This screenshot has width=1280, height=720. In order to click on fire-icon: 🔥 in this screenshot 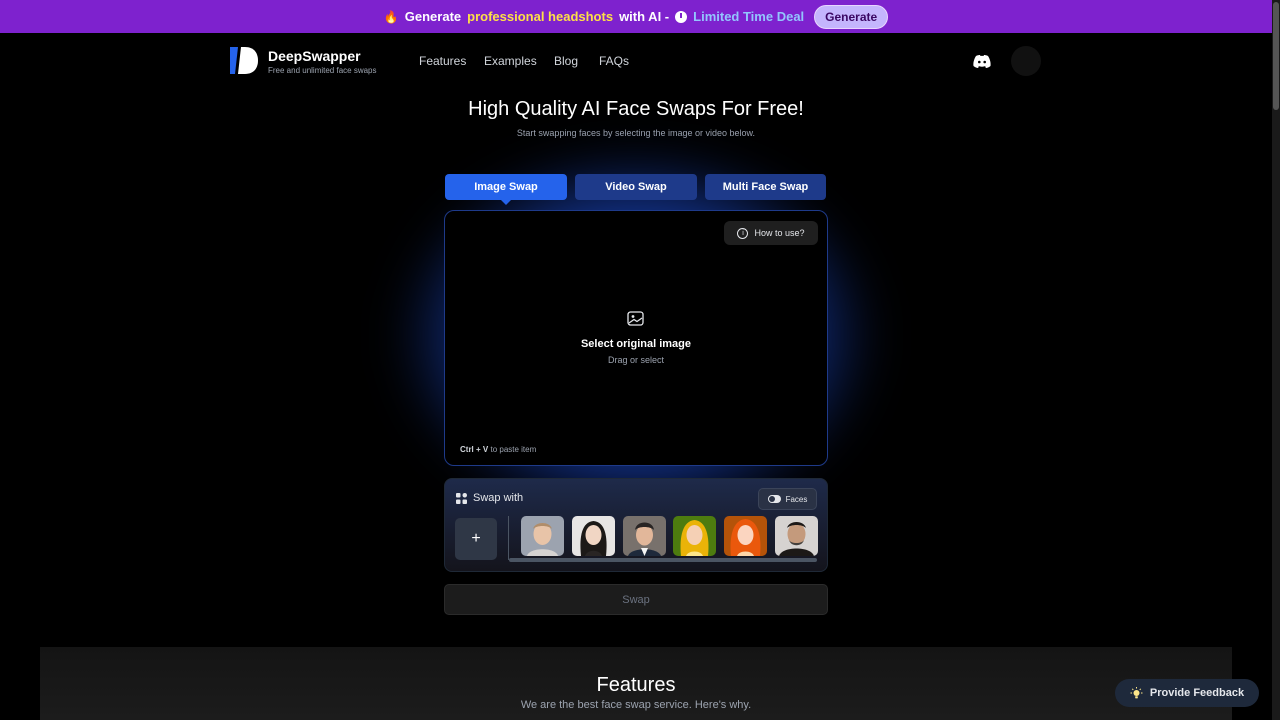, I will do `click(391, 16)`.